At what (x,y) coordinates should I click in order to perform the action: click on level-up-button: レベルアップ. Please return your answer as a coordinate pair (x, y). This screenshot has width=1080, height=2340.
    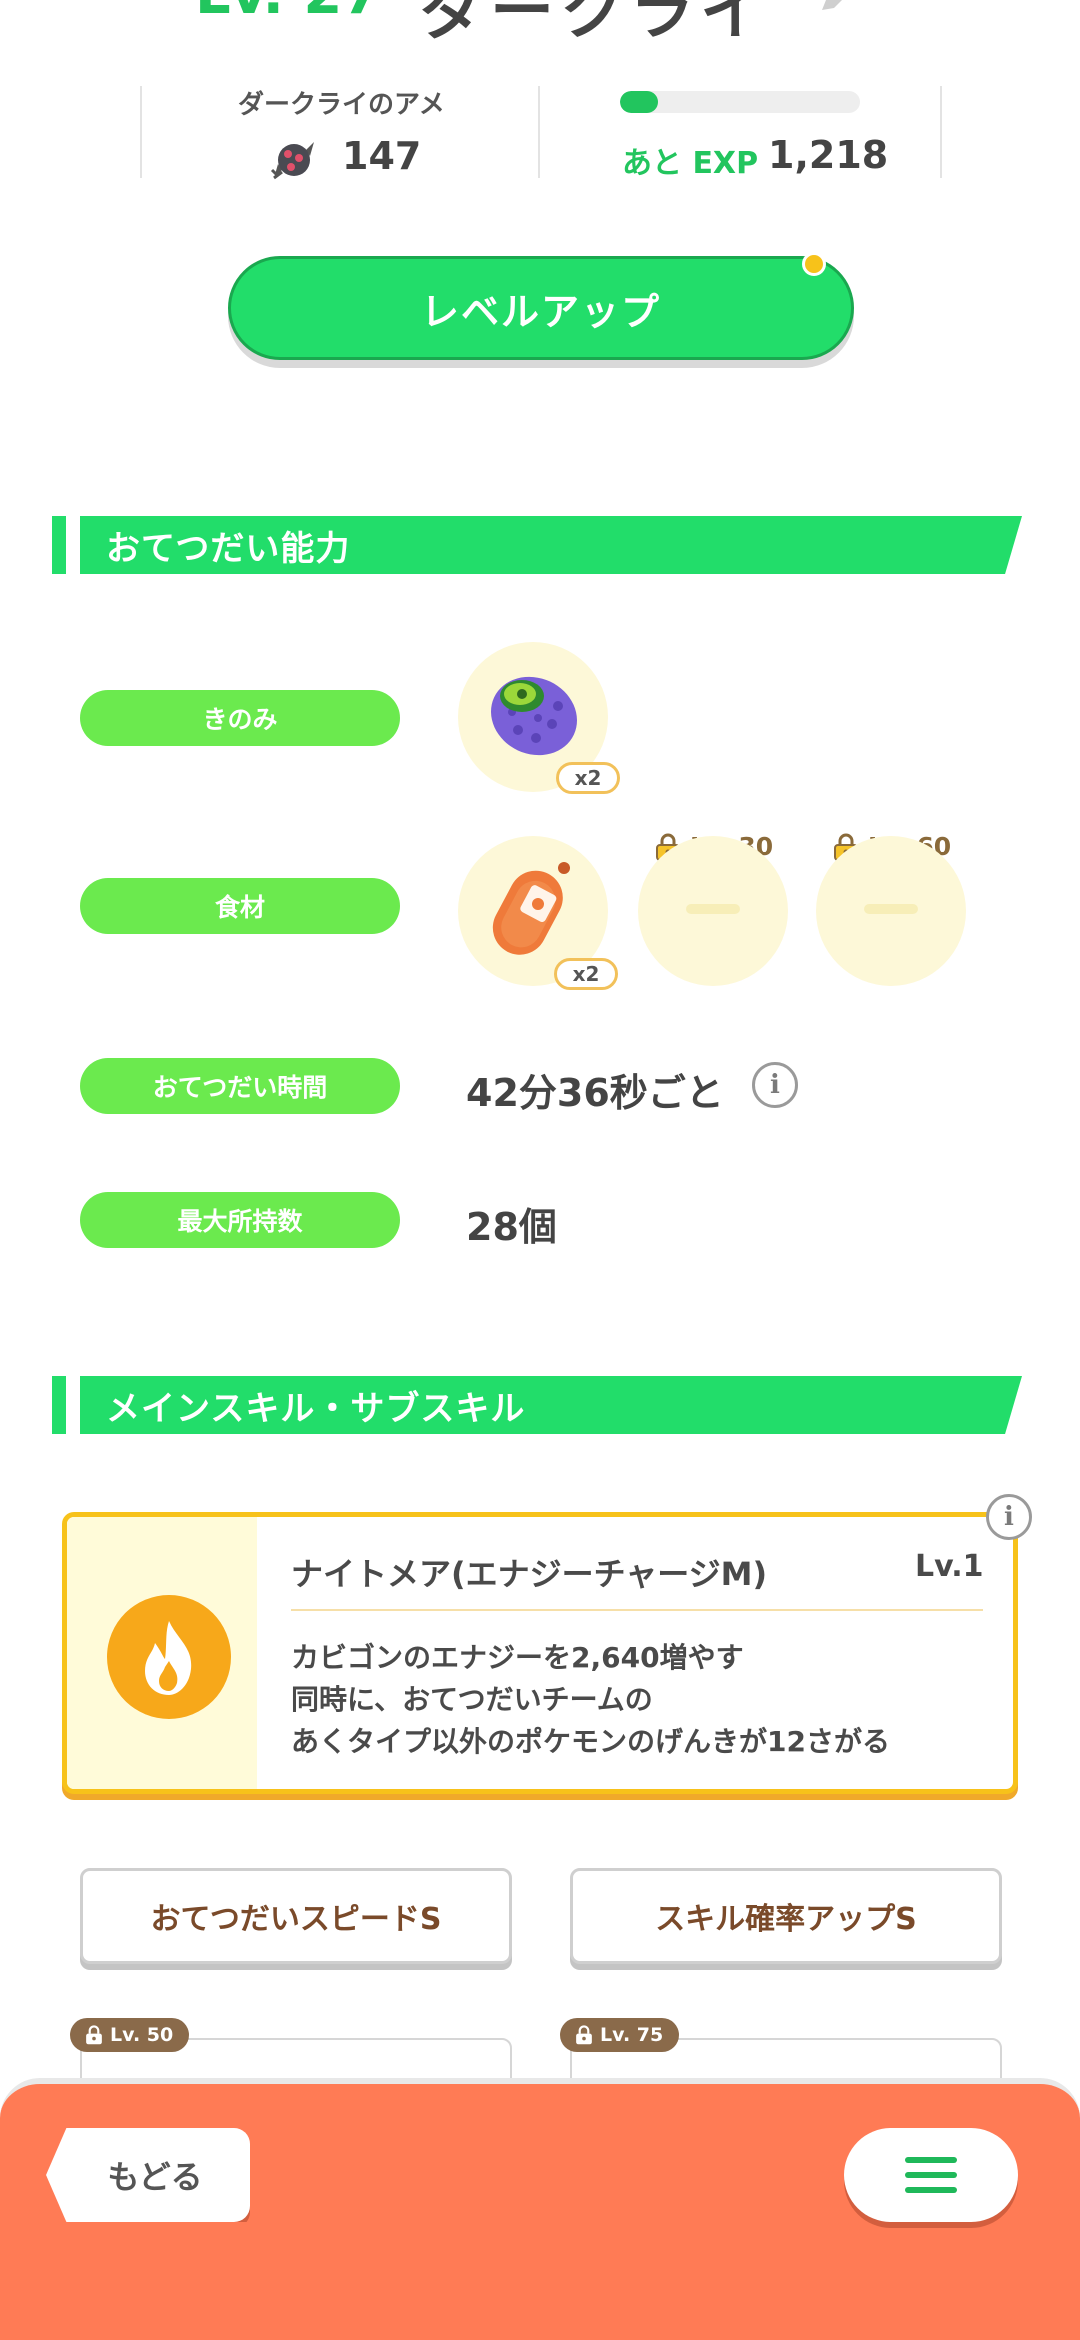
    Looking at the image, I should click on (541, 308).